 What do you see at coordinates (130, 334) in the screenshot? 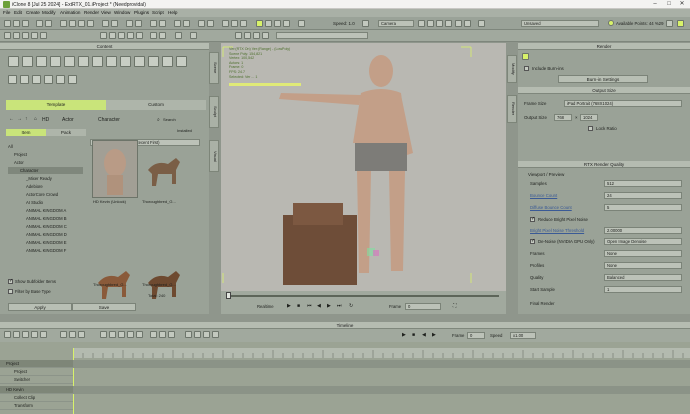
I see `timeline-tool-12-icon` at bounding box center [130, 334].